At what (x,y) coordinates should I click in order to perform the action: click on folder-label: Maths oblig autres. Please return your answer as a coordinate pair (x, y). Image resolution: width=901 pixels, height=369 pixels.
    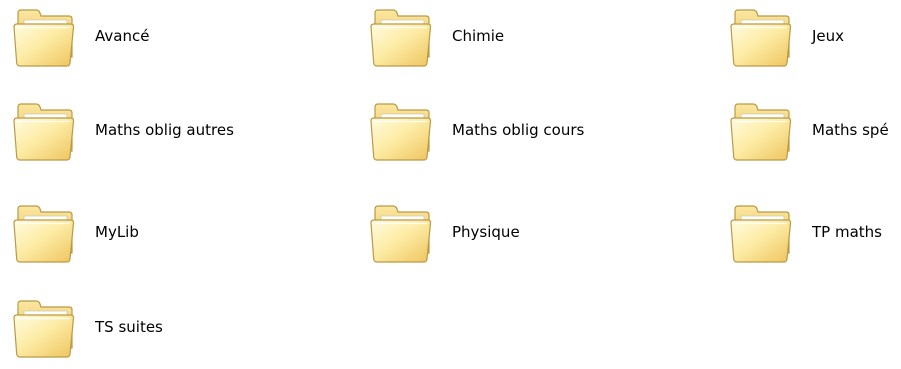
    Looking at the image, I should click on (164, 130).